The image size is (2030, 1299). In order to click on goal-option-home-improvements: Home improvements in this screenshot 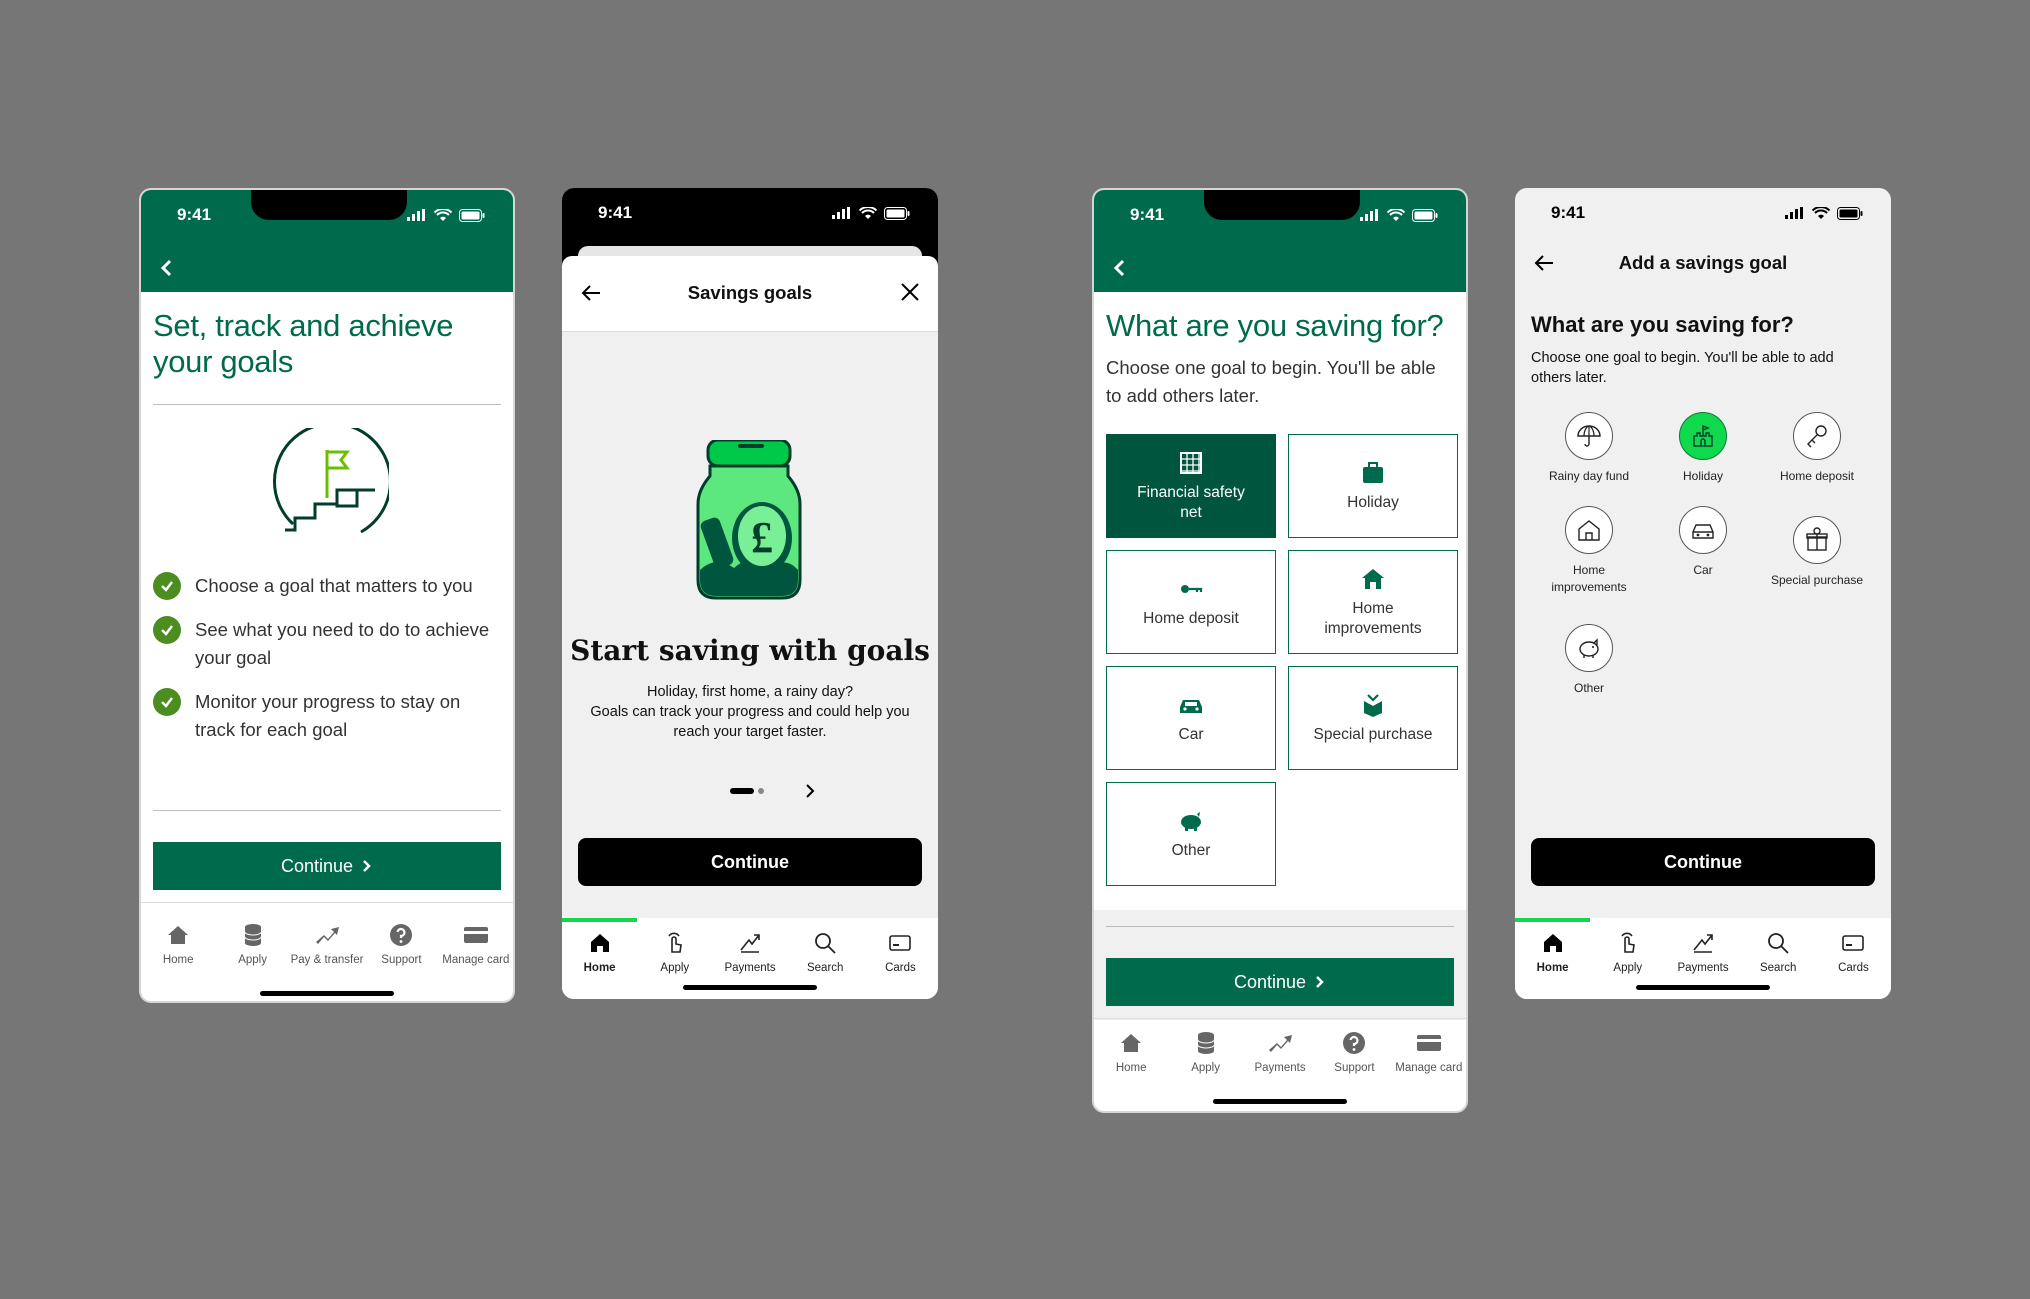, I will do `click(1589, 551)`.